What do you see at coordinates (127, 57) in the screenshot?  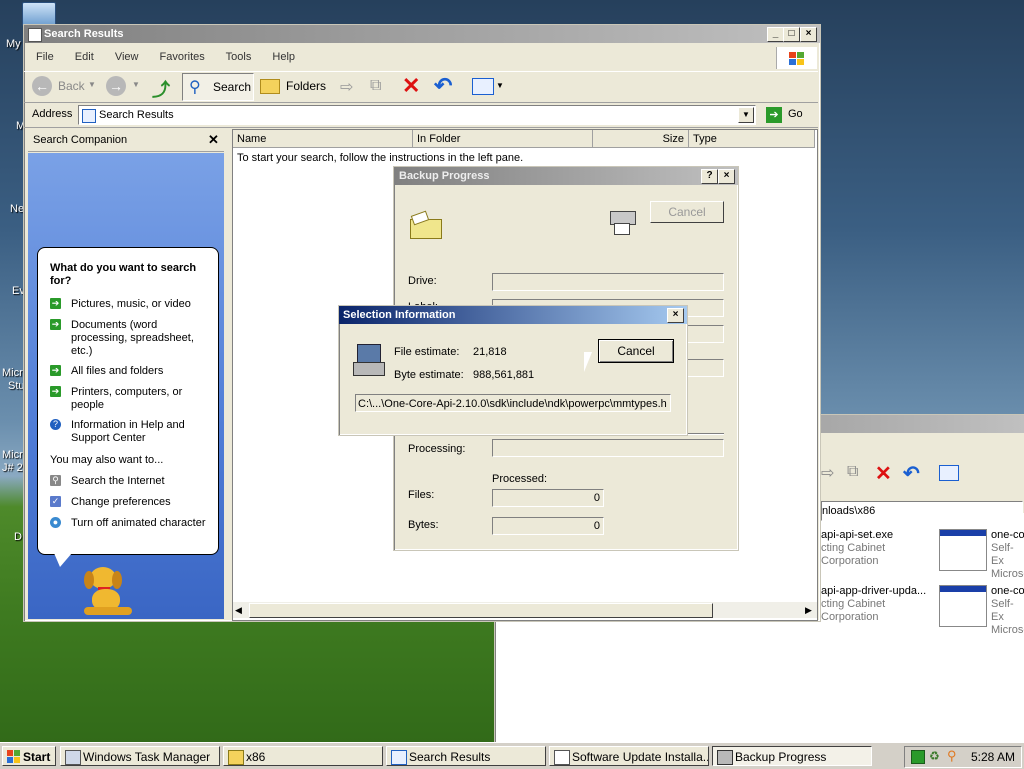 I see `menu-view: View` at bounding box center [127, 57].